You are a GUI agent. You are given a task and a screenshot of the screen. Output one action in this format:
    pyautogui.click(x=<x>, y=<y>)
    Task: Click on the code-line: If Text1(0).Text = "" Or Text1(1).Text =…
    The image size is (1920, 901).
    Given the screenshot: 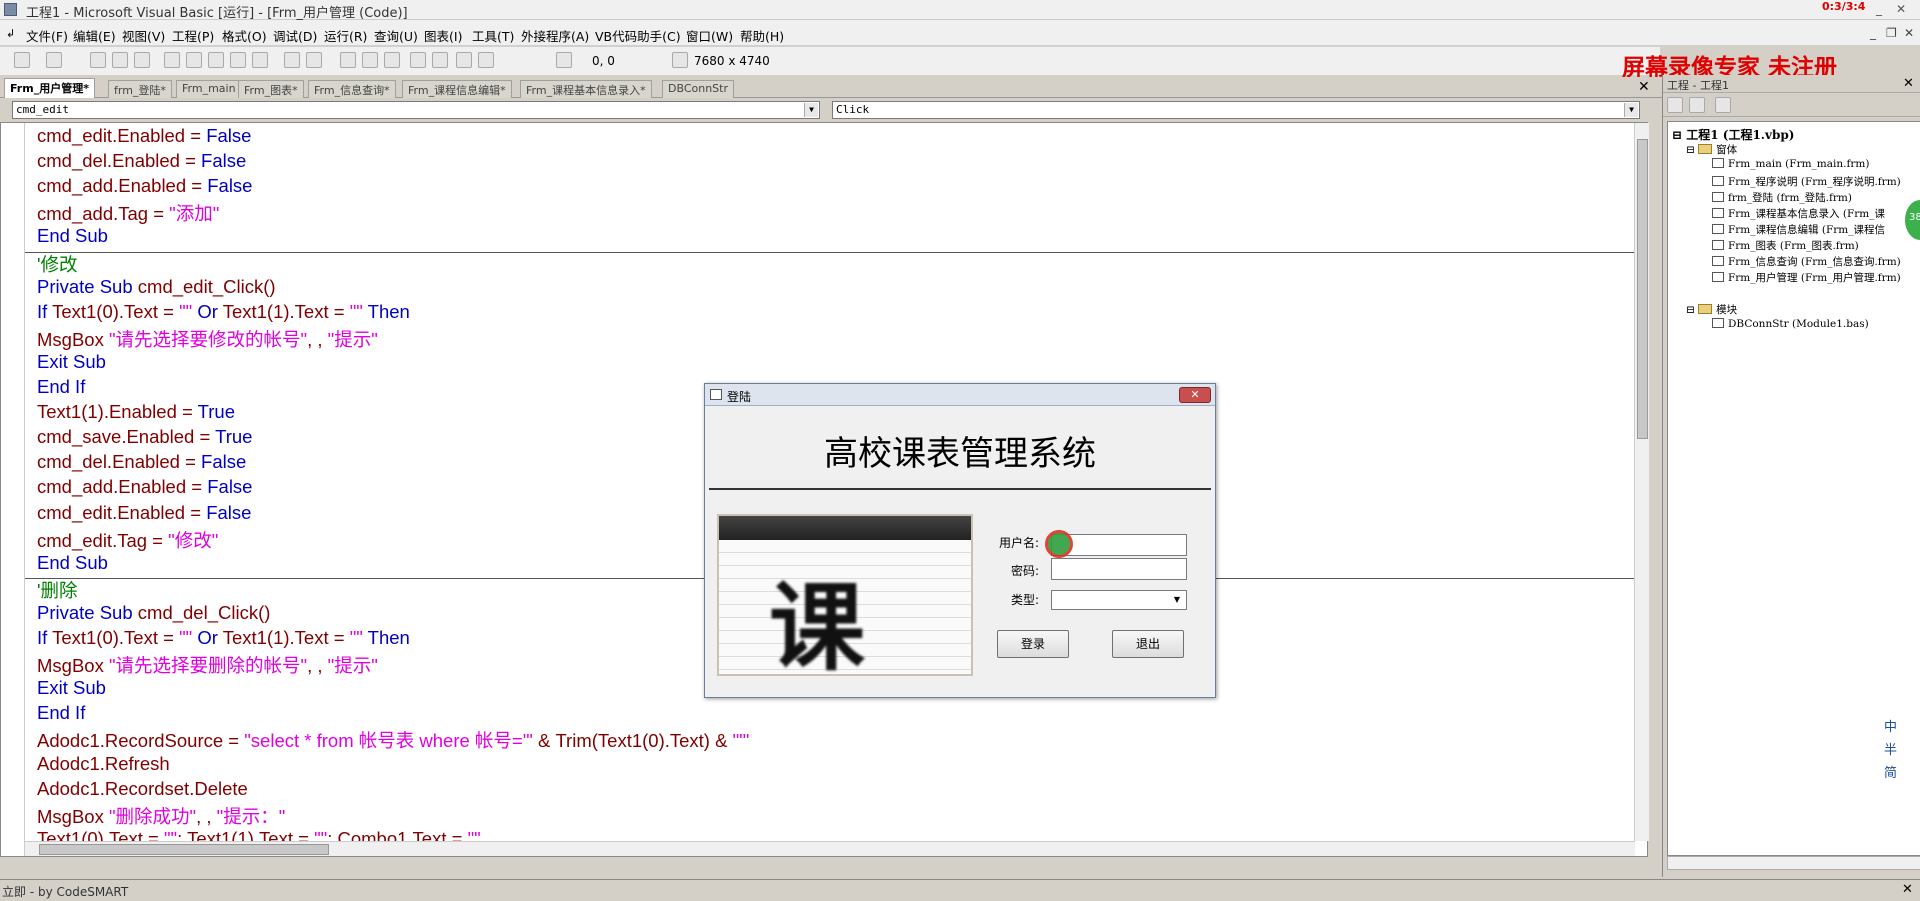 What is the action you would take?
    pyautogui.click(x=223, y=638)
    